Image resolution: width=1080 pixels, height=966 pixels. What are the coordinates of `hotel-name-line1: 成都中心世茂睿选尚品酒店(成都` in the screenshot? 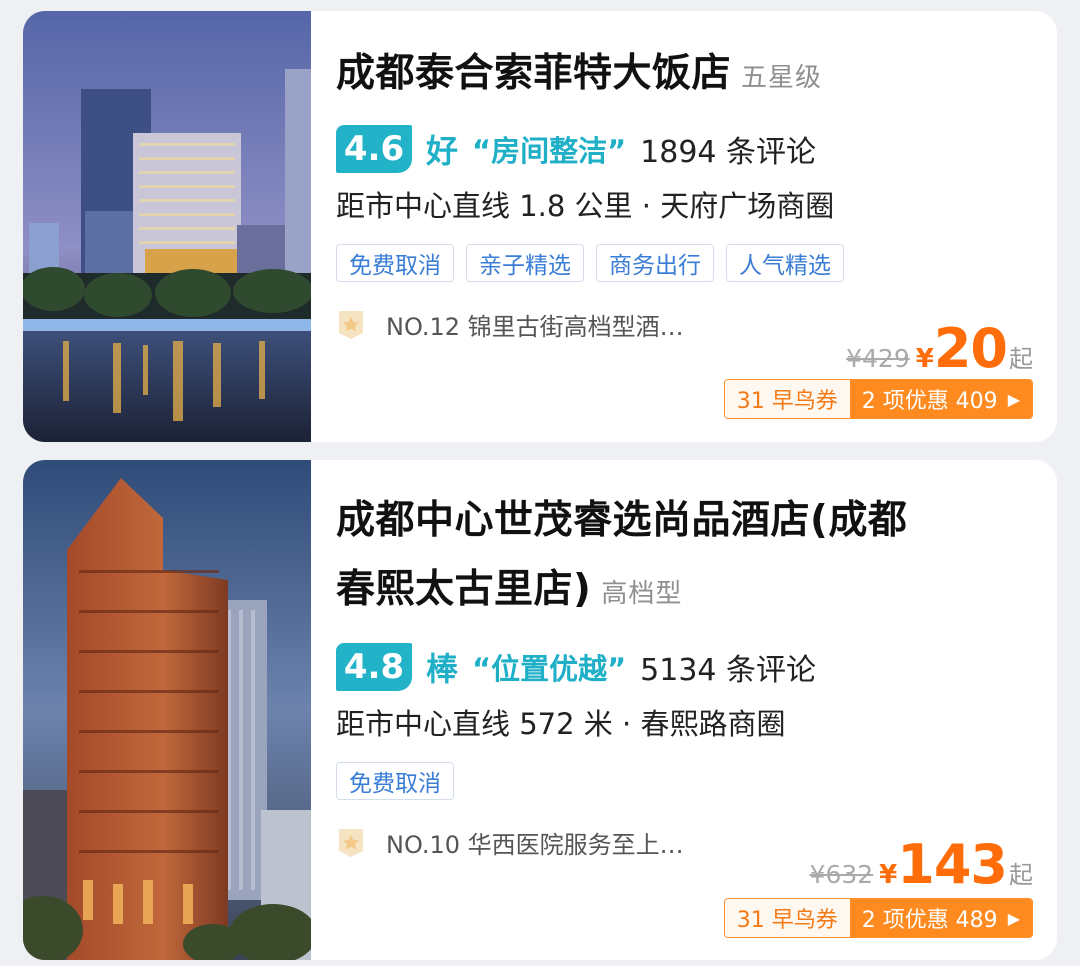 It's located at (621, 520).